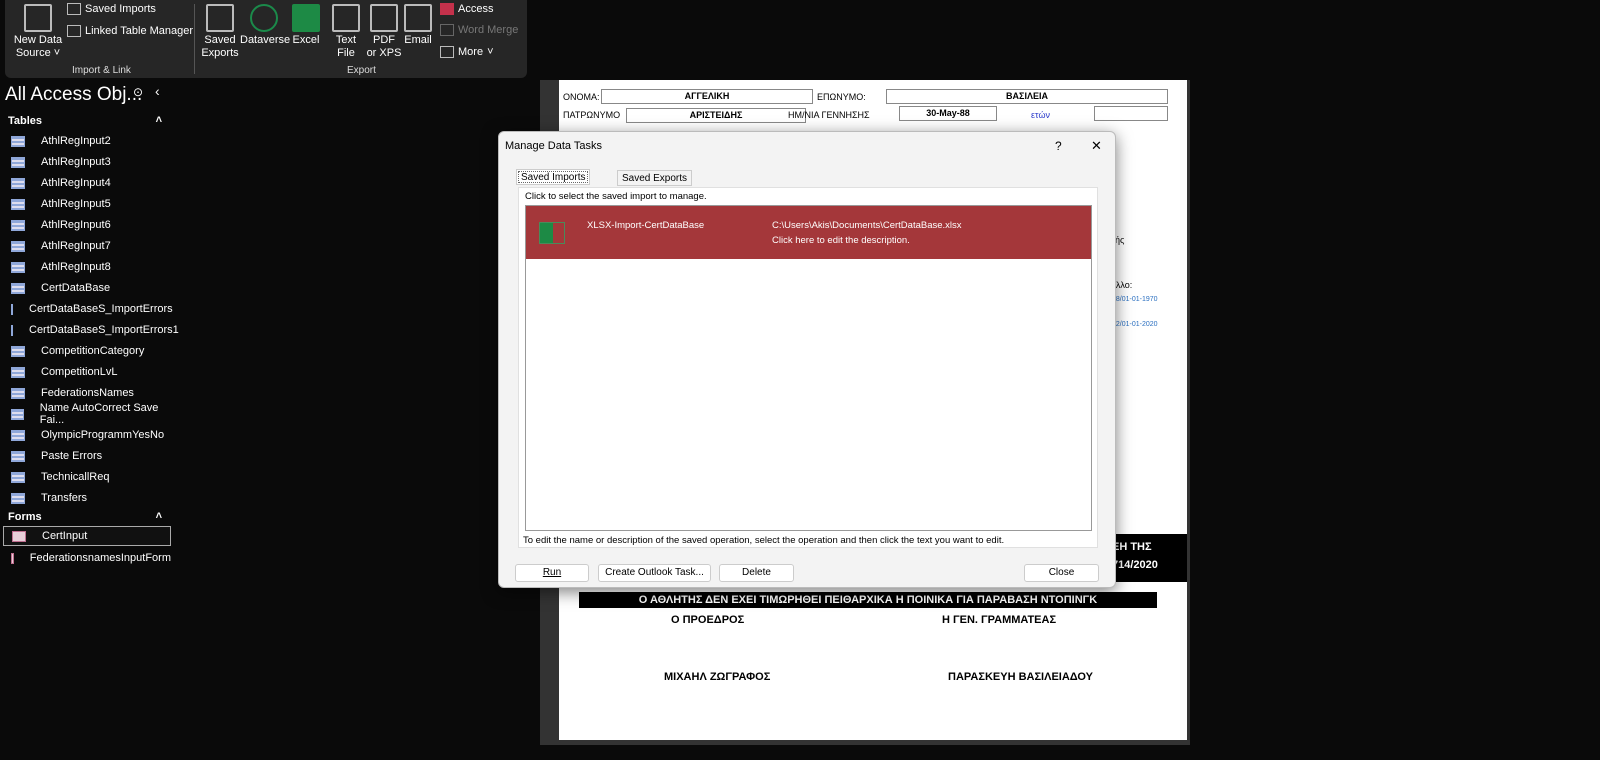 This screenshot has width=1600, height=760. I want to click on dataverse-icon, so click(264, 18).